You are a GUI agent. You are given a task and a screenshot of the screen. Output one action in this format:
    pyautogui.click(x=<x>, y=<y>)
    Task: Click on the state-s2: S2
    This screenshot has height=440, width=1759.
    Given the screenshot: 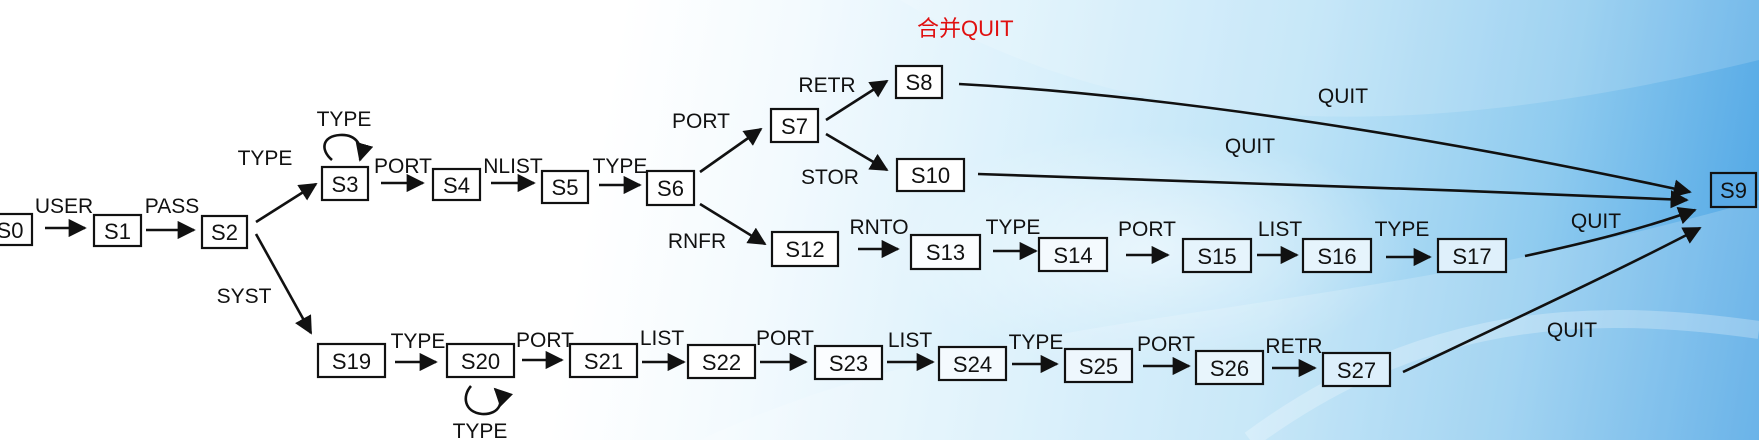 What is the action you would take?
    pyautogui.click(x=224, y=232)
    